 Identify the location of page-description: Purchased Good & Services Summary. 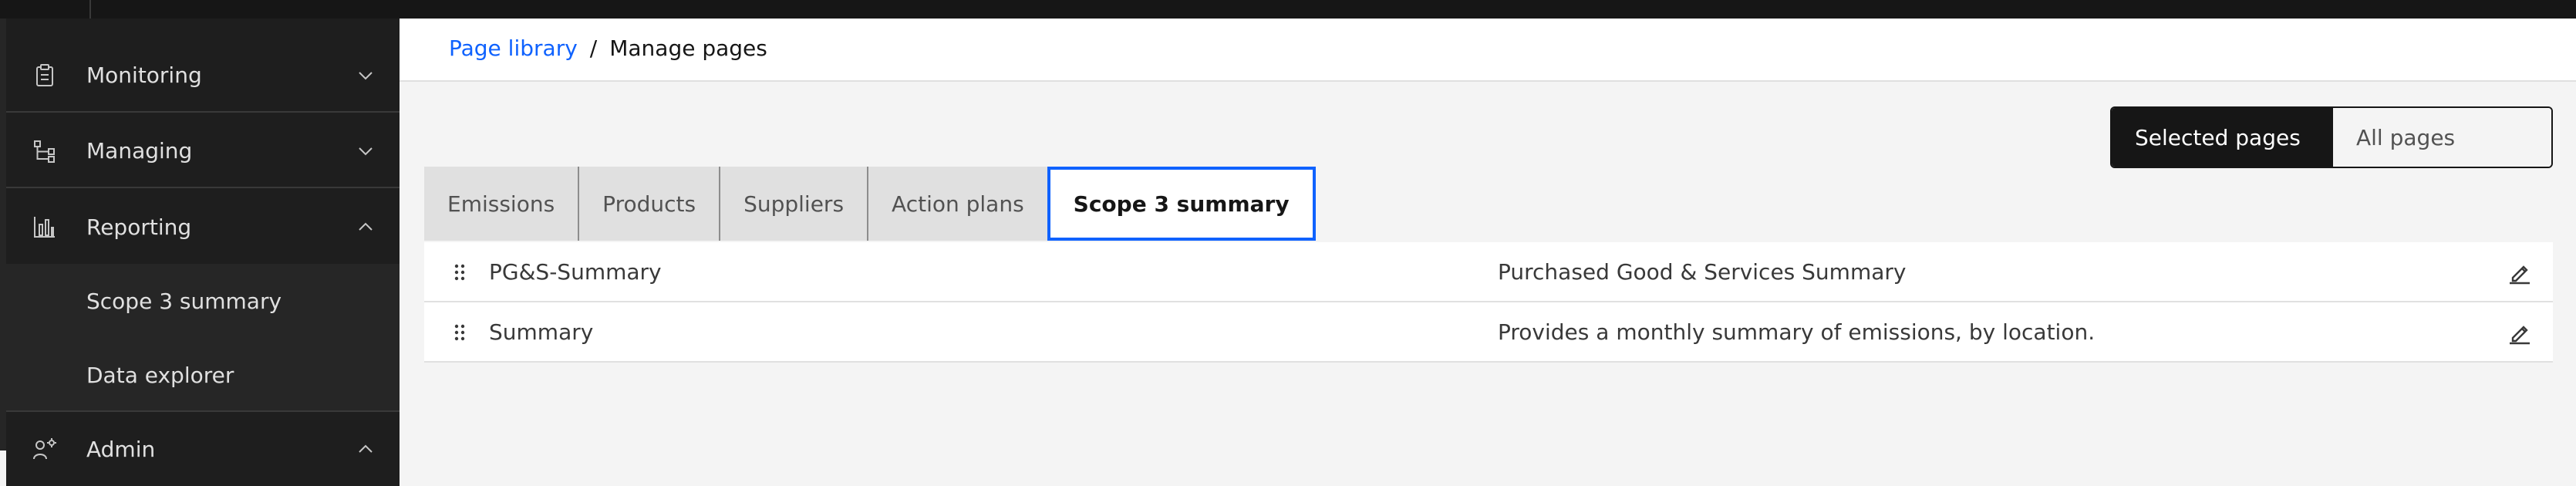
(1702, 271).